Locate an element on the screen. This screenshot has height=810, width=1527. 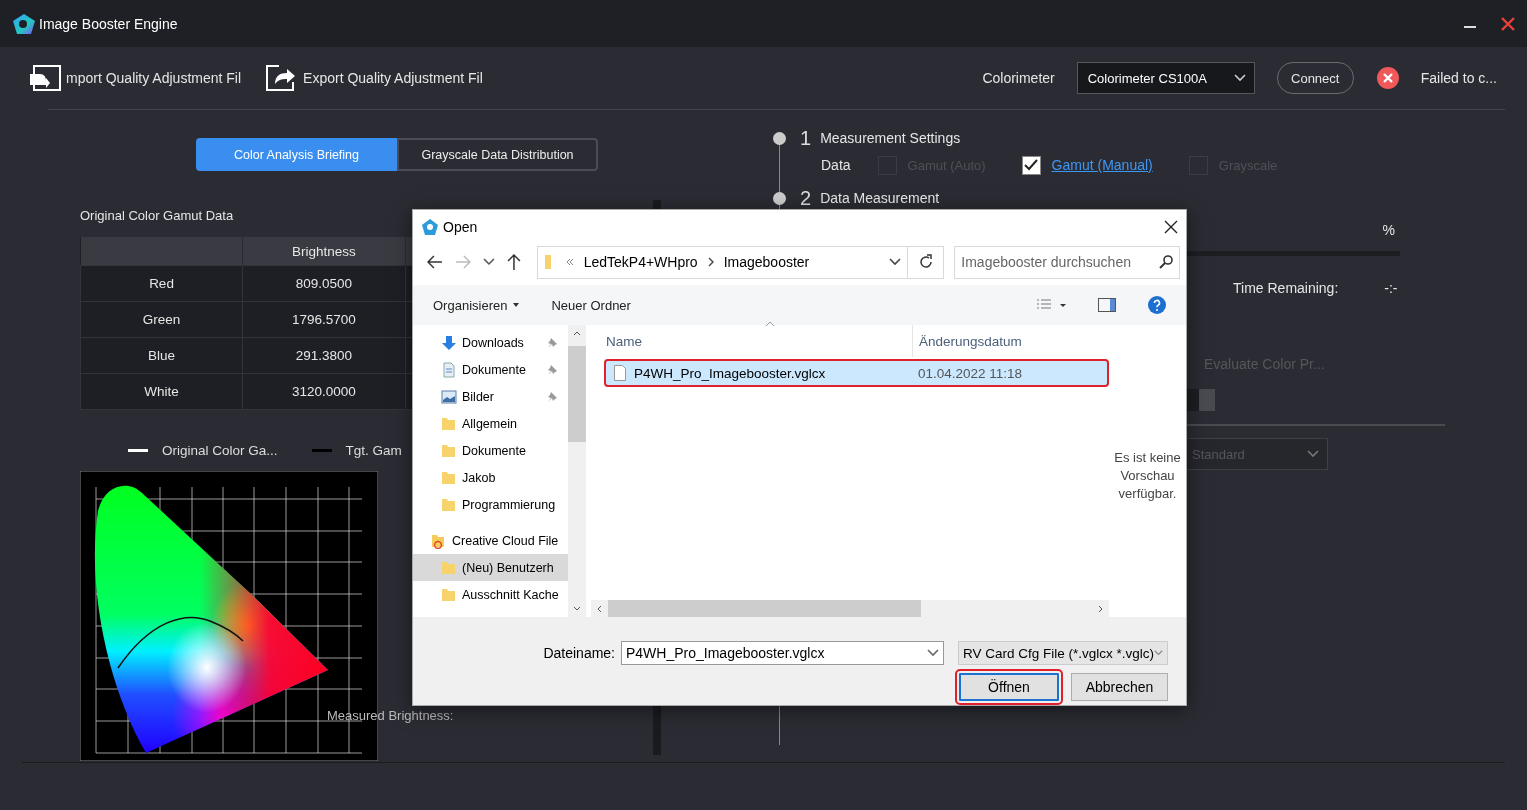
refresh-button is located at coordinates (926, 262).